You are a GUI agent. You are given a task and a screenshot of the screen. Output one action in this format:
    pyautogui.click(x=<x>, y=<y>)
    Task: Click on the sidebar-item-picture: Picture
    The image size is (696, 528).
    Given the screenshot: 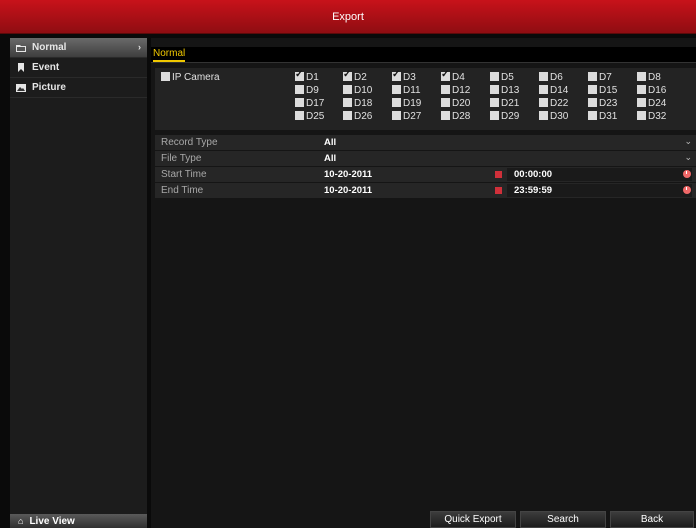 What is the action you would take?
    pyautogui.click(x=78, y=88)
    